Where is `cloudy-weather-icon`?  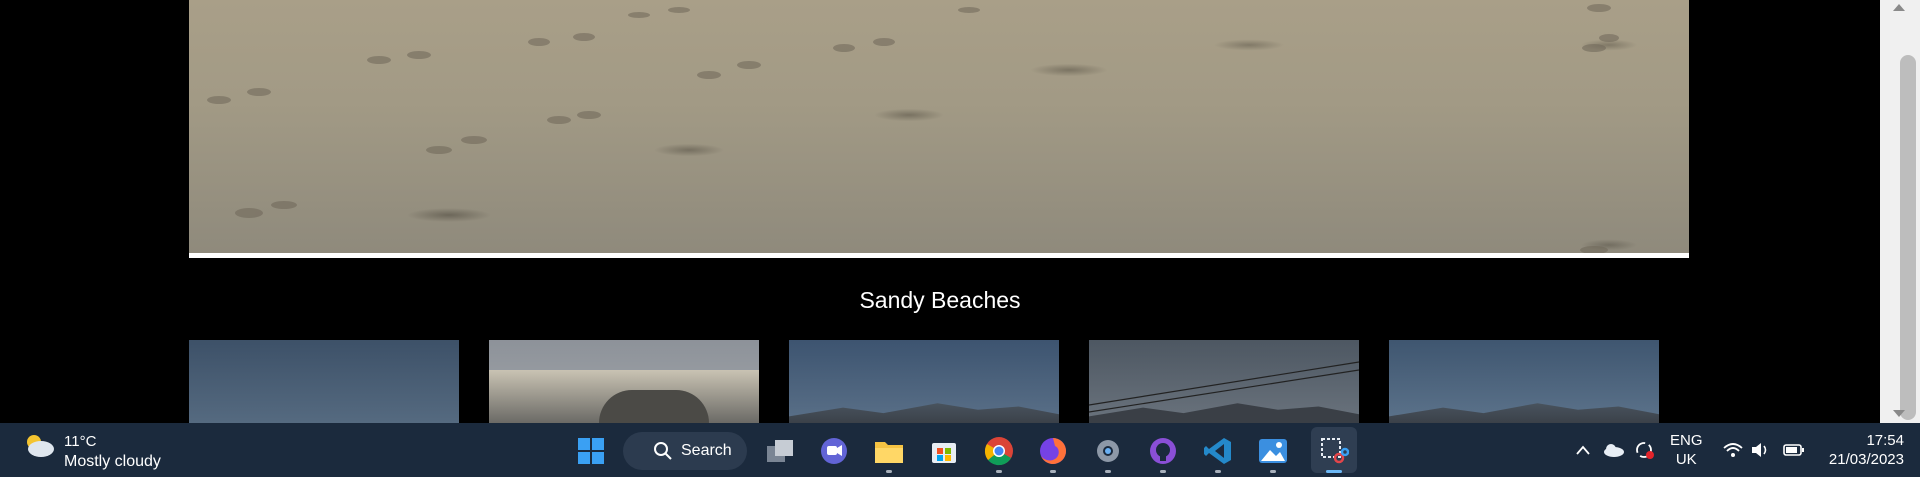
cloudy-weather-icon is located at coordinates (39, 445).